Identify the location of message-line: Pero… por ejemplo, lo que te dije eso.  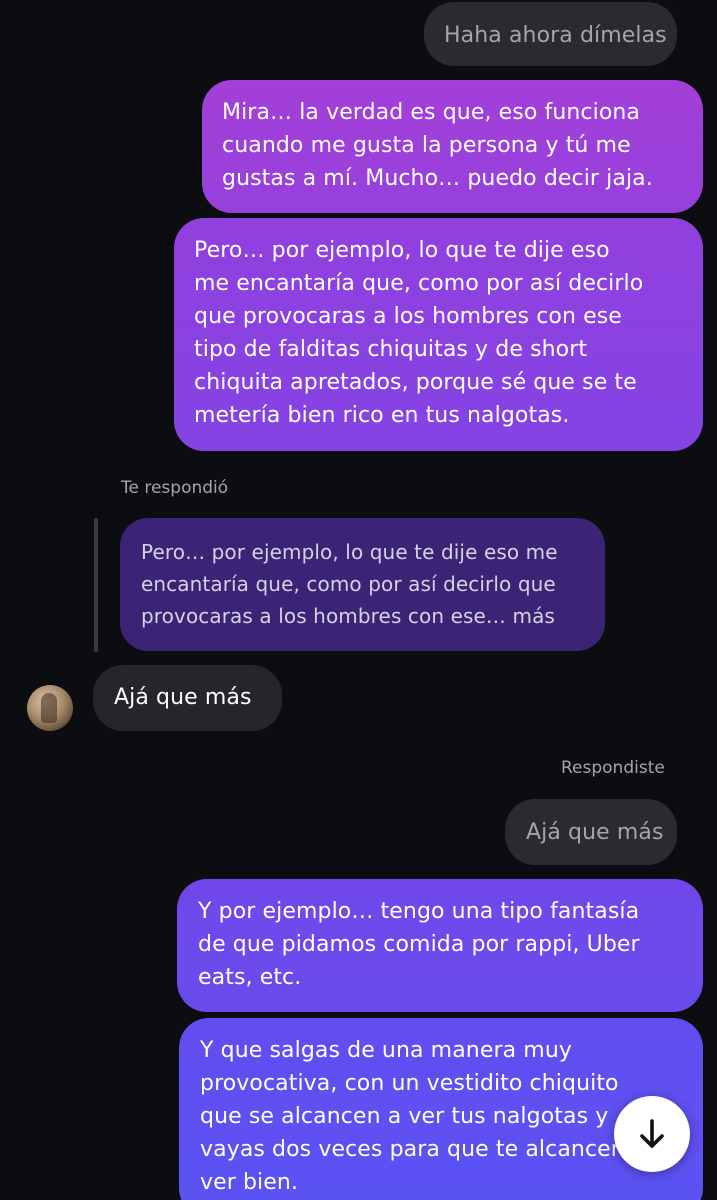
(402, 250).